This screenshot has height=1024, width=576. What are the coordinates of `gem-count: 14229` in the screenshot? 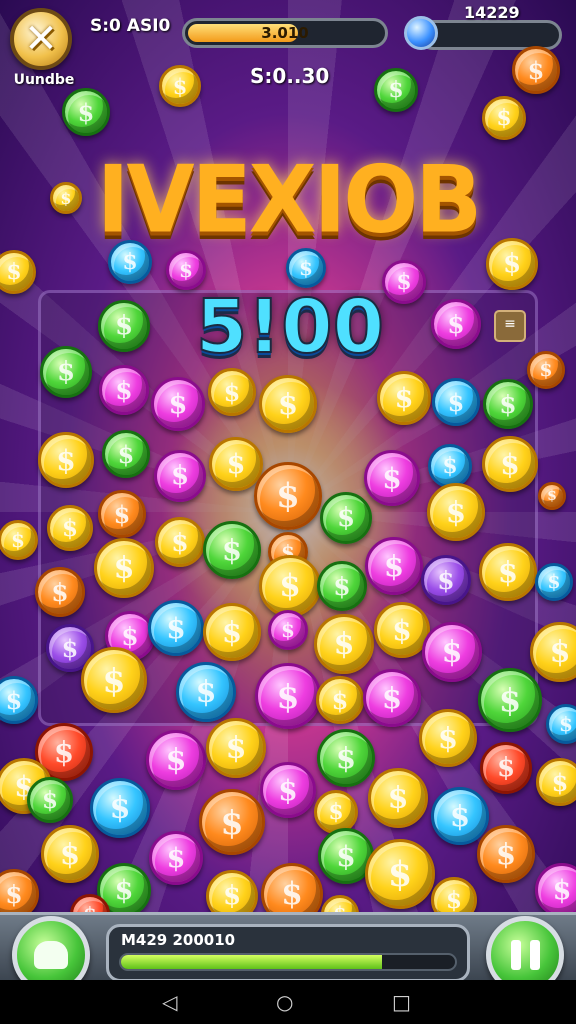 It's located at (492, 12).